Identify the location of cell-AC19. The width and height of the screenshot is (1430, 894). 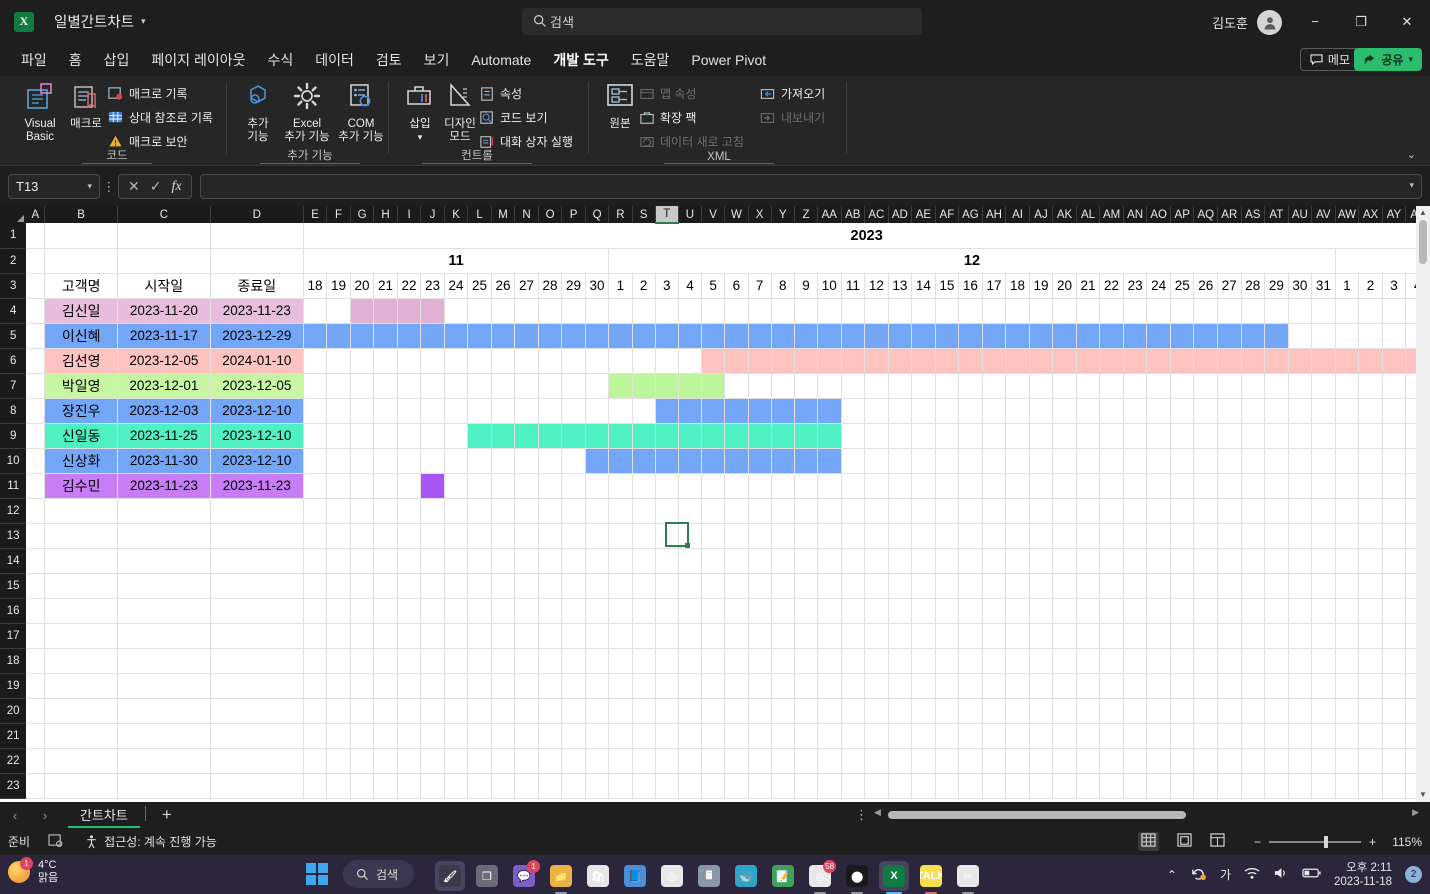
(876, 686).